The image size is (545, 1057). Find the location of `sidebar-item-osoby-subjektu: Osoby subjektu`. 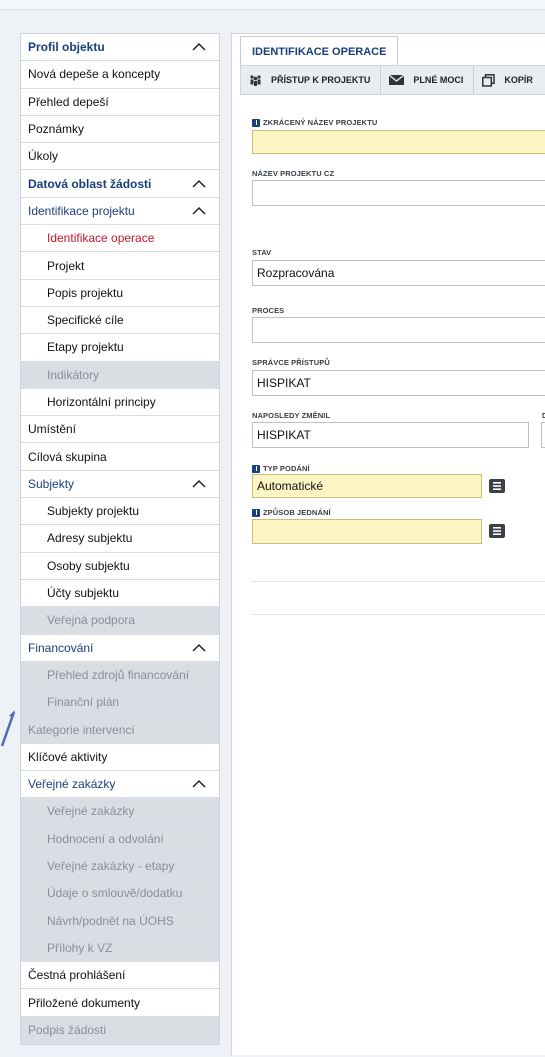

sidebar-item-osoby-subjektu: Osoby subjektu is located at coordinates (120, 566).